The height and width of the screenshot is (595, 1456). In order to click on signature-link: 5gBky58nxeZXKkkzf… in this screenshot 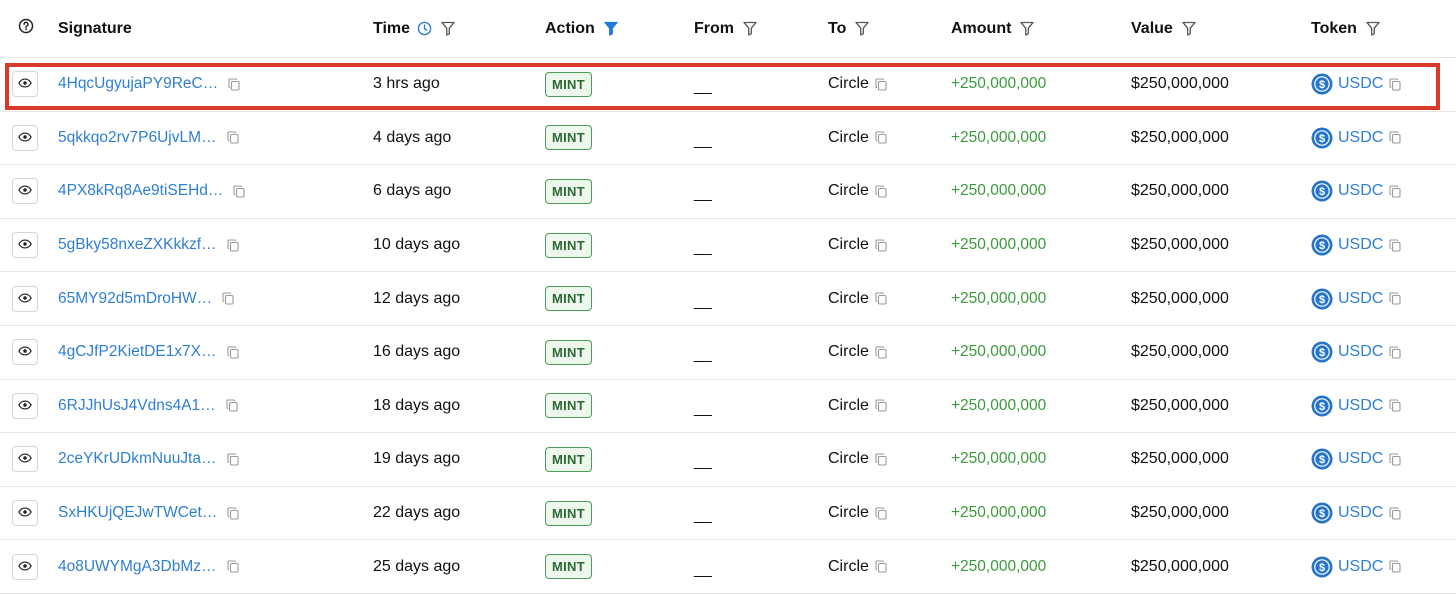, I will do `click(137, 245)`.